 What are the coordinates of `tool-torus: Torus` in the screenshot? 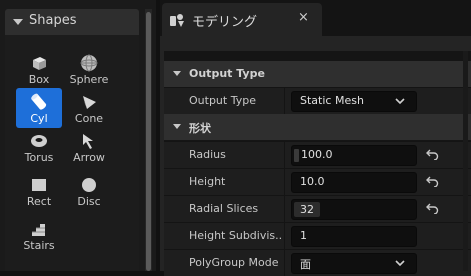 It's located at (39, 147).